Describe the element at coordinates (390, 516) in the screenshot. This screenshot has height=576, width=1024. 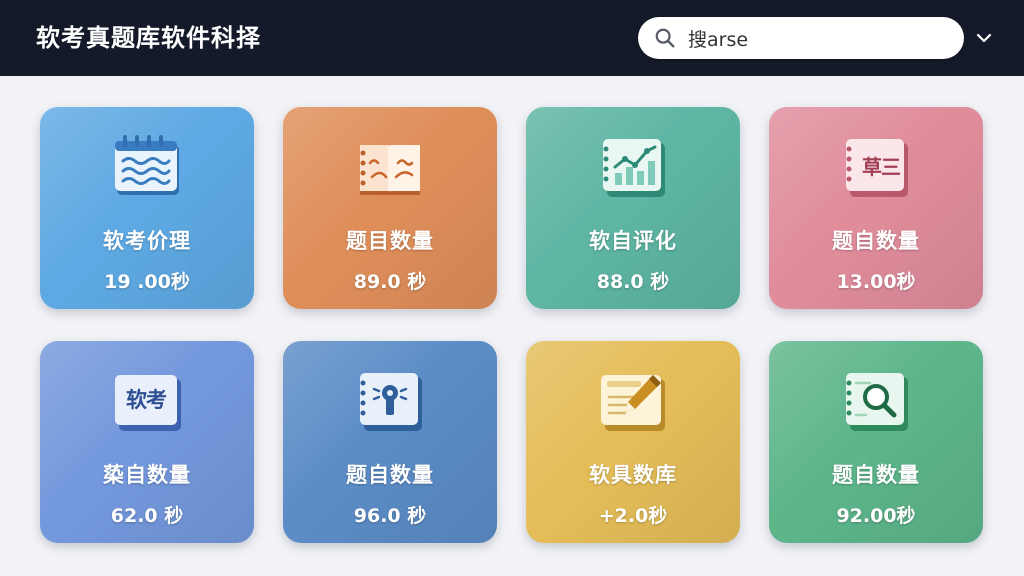
I see `card-value: 96.0 秒` at that location.